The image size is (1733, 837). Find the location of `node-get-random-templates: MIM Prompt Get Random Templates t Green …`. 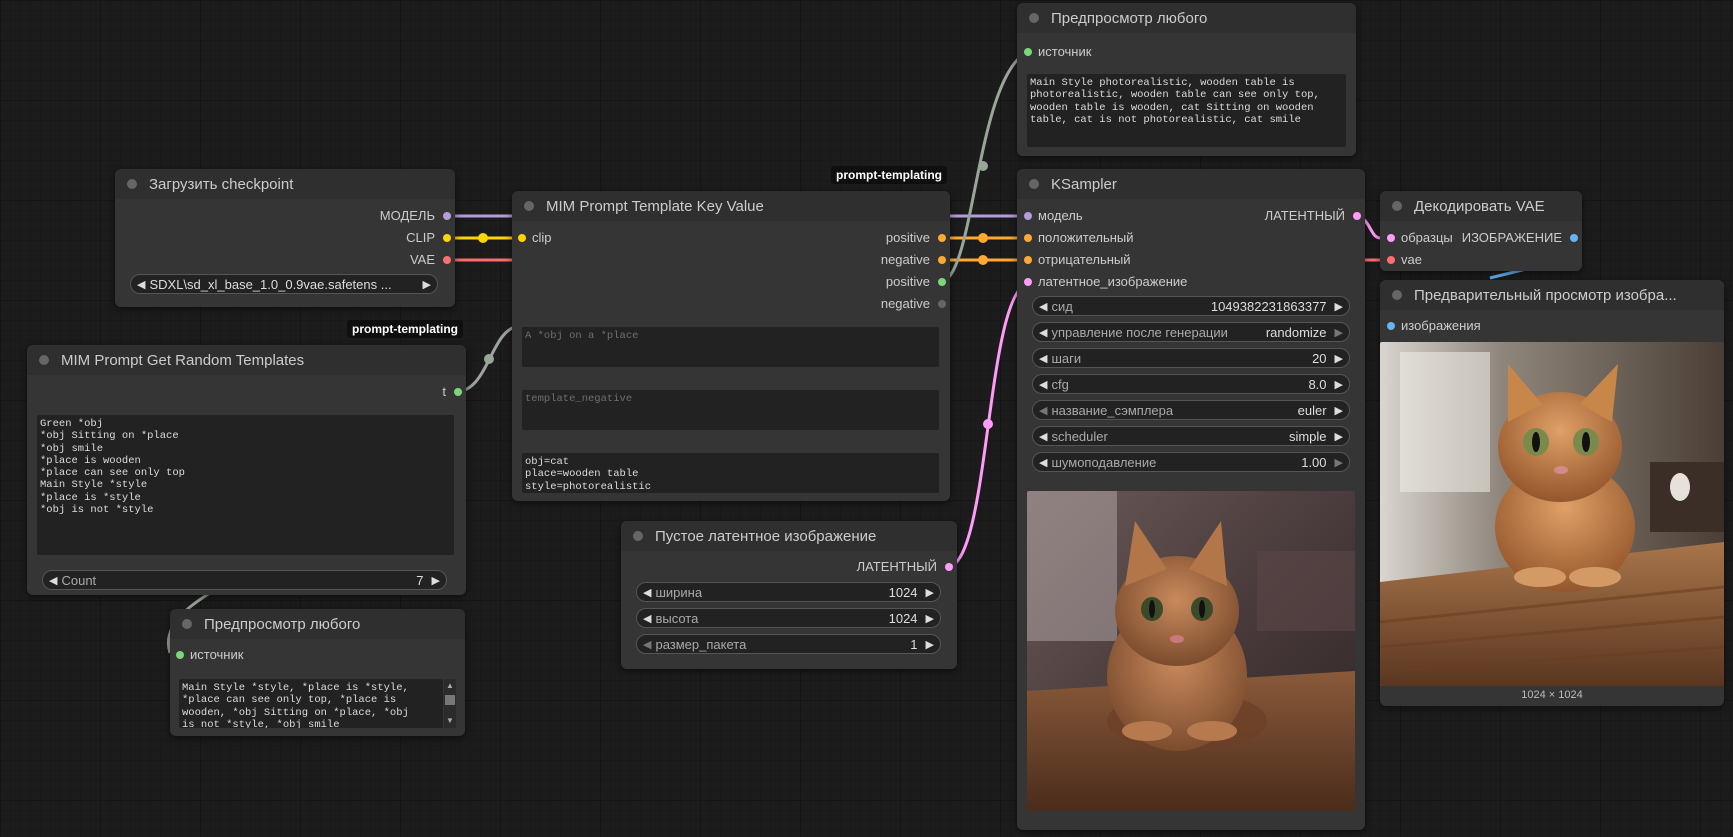

node-get-random-templates: MIM Prompt Get Random Templates t Green … is located at coordinates (246, 470).